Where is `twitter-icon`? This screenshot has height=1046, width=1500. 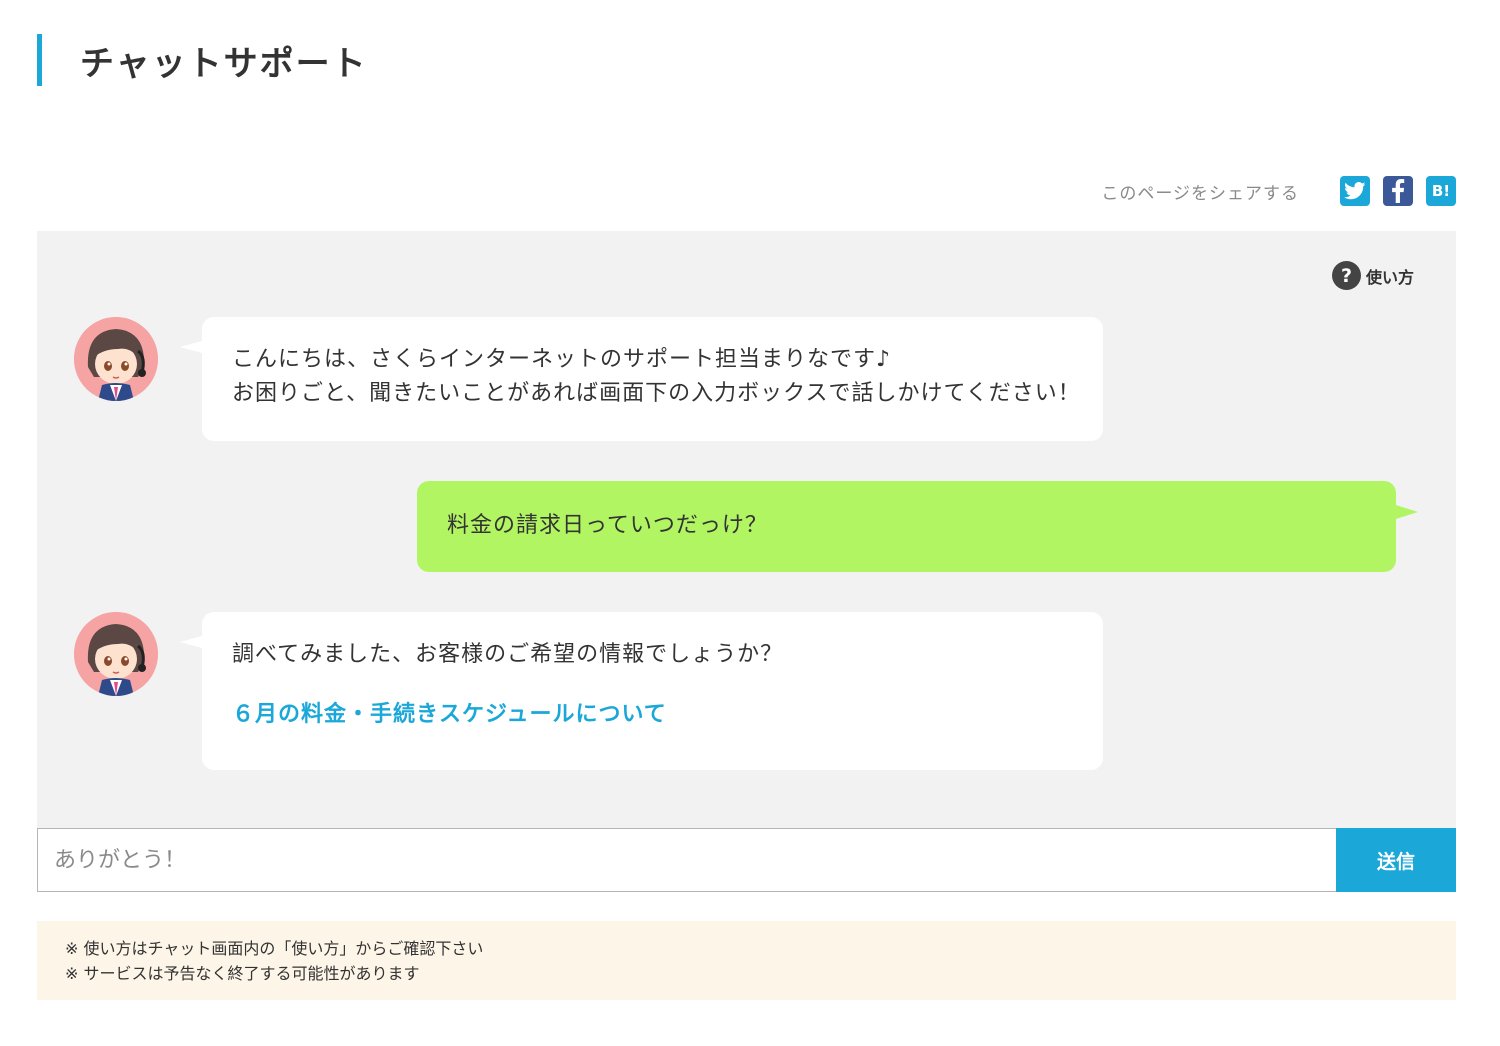
twitter-icon is located at coordinates (1355, 191).